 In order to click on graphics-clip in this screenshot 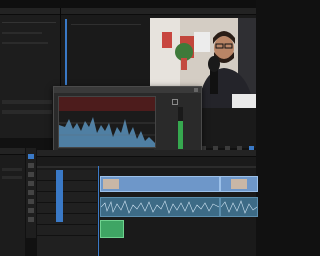, I will do `click(112, 229)`.